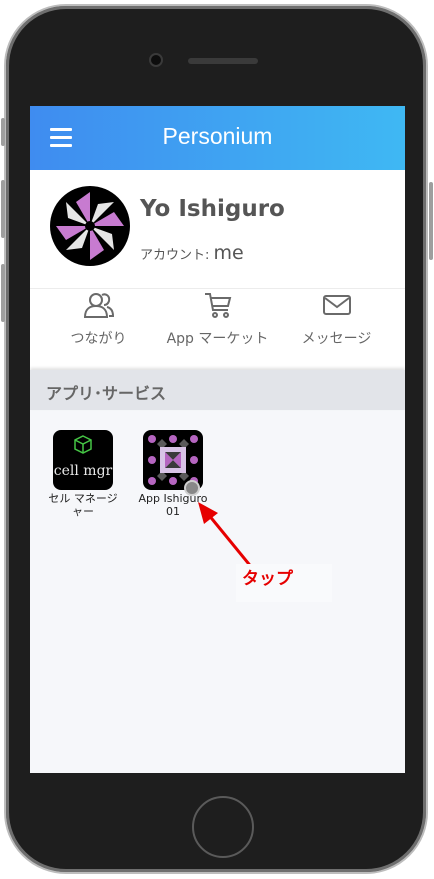 The height and width of the screenshot is (879, 434). I want to click on quick-action-app-market: App マーケット, so click(217, 325).